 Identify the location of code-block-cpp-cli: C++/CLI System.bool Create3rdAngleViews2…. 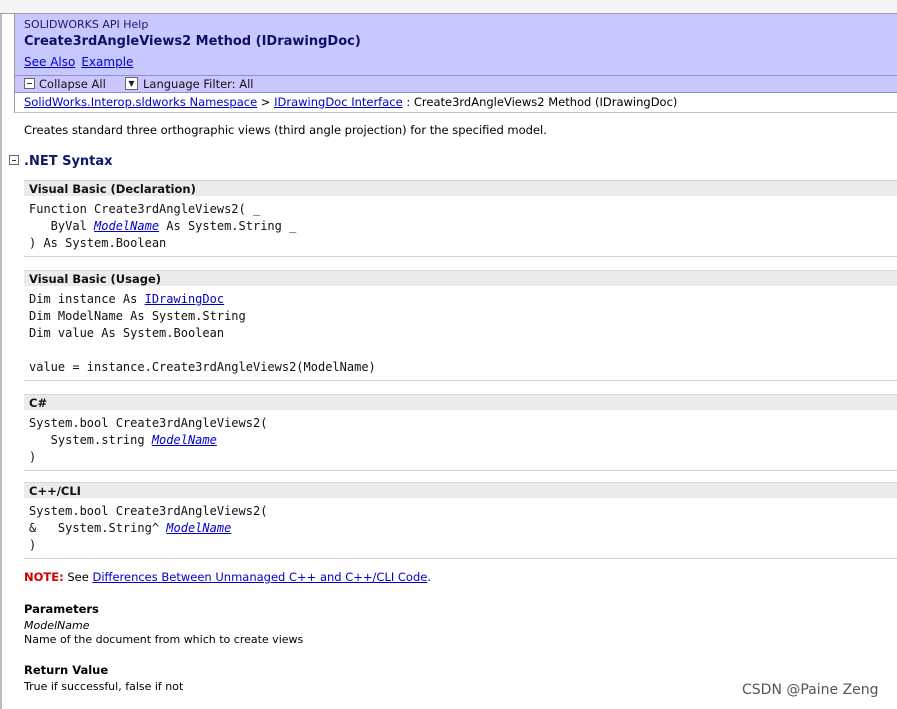
(460, 520).